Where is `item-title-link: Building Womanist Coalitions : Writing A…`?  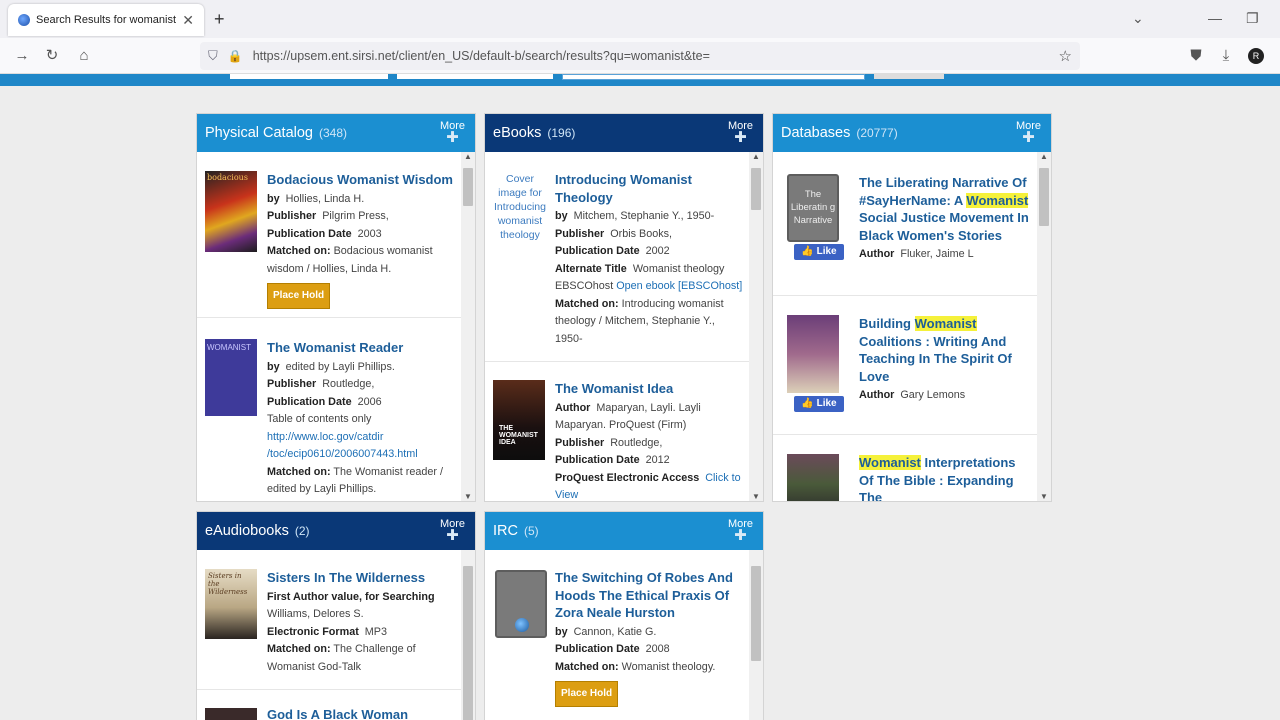 item-title-link: Building Womanist Coalitions : Writing A… is located at coordinates (944, 350).